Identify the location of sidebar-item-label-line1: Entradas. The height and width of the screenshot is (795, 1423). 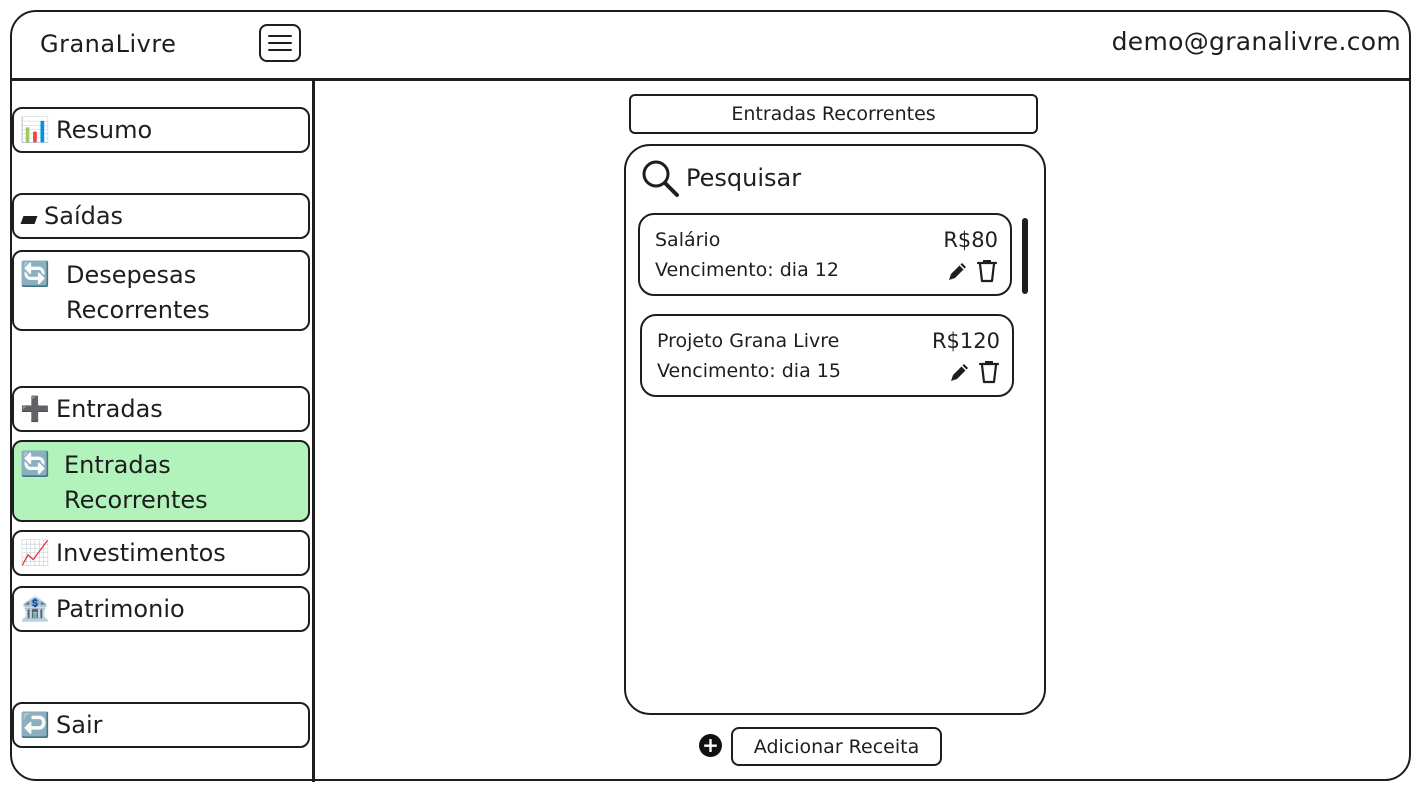
(117, 465).